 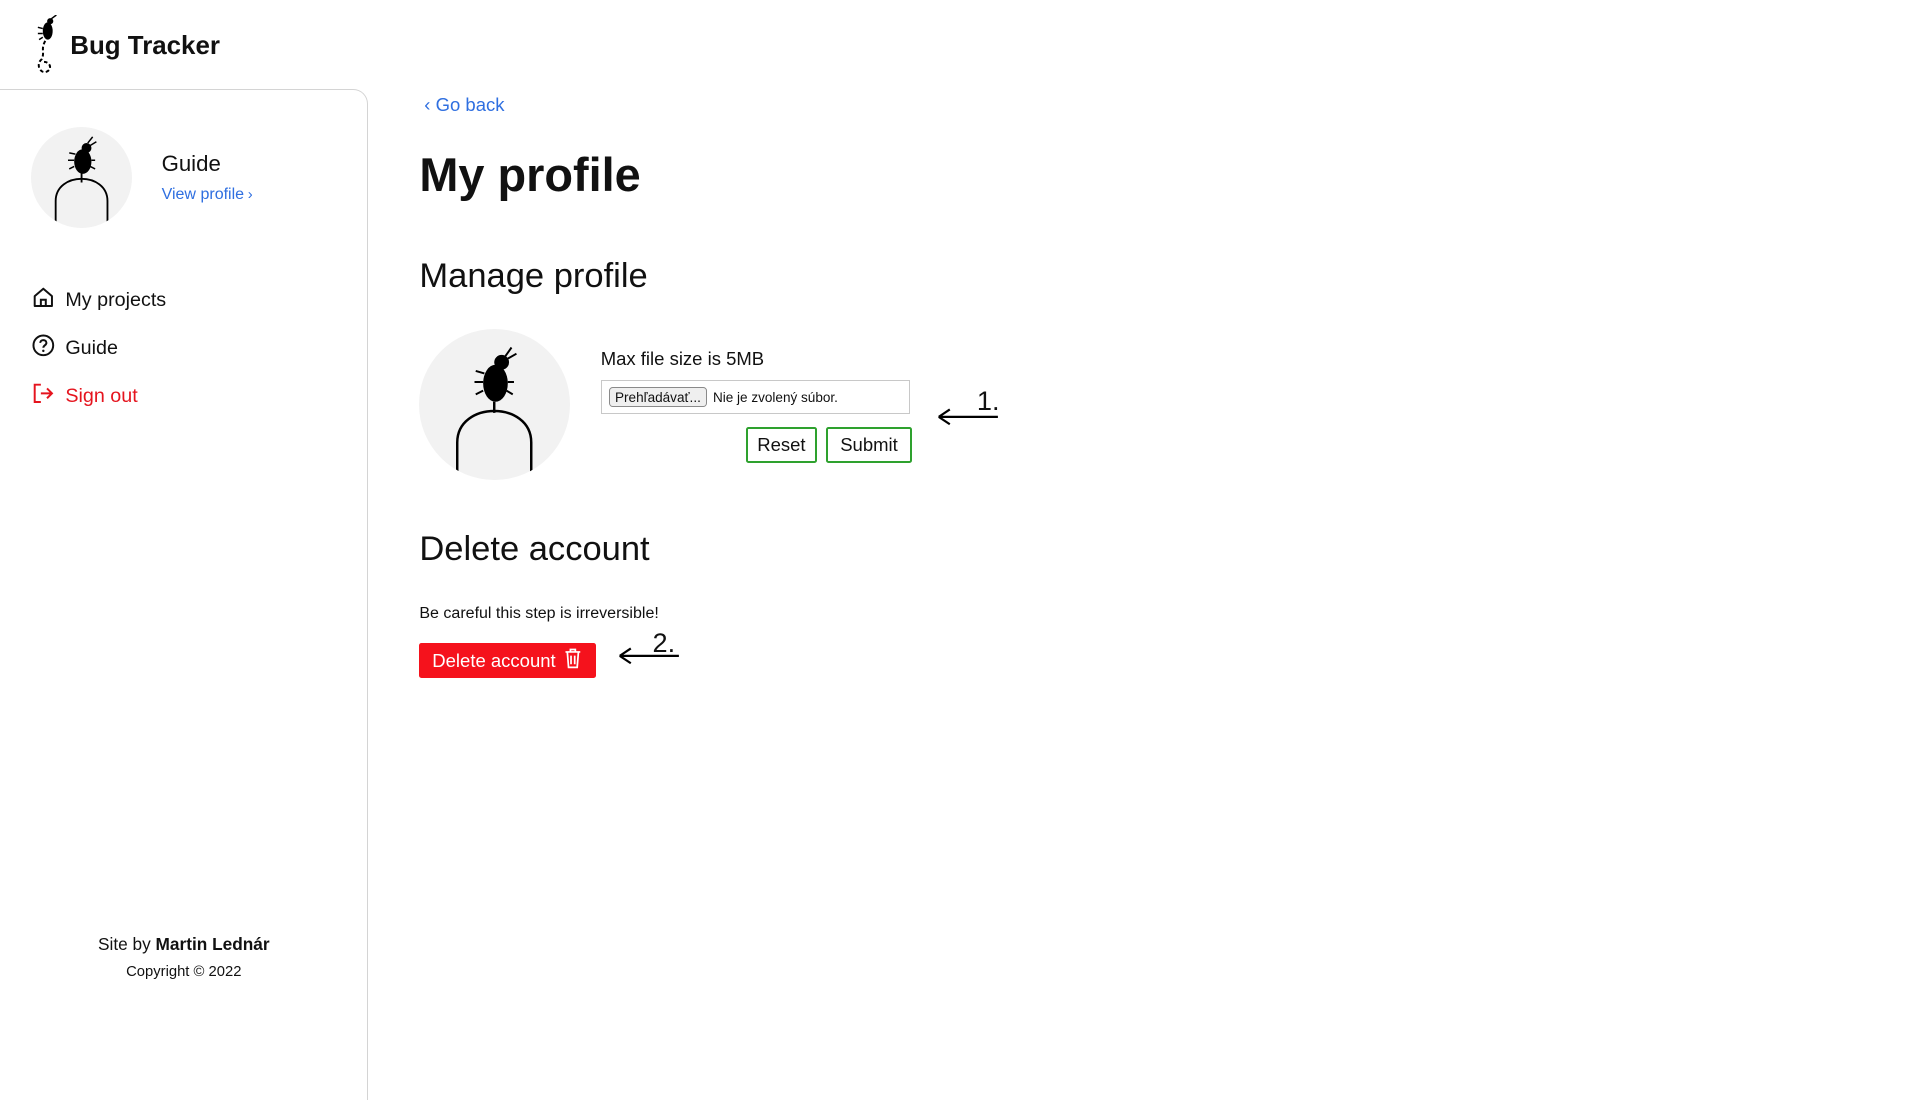 What do you see at coordinates (124, 943) in the screenshot?
I see `site-by-text: Site by` at bounding box center [124, 943].